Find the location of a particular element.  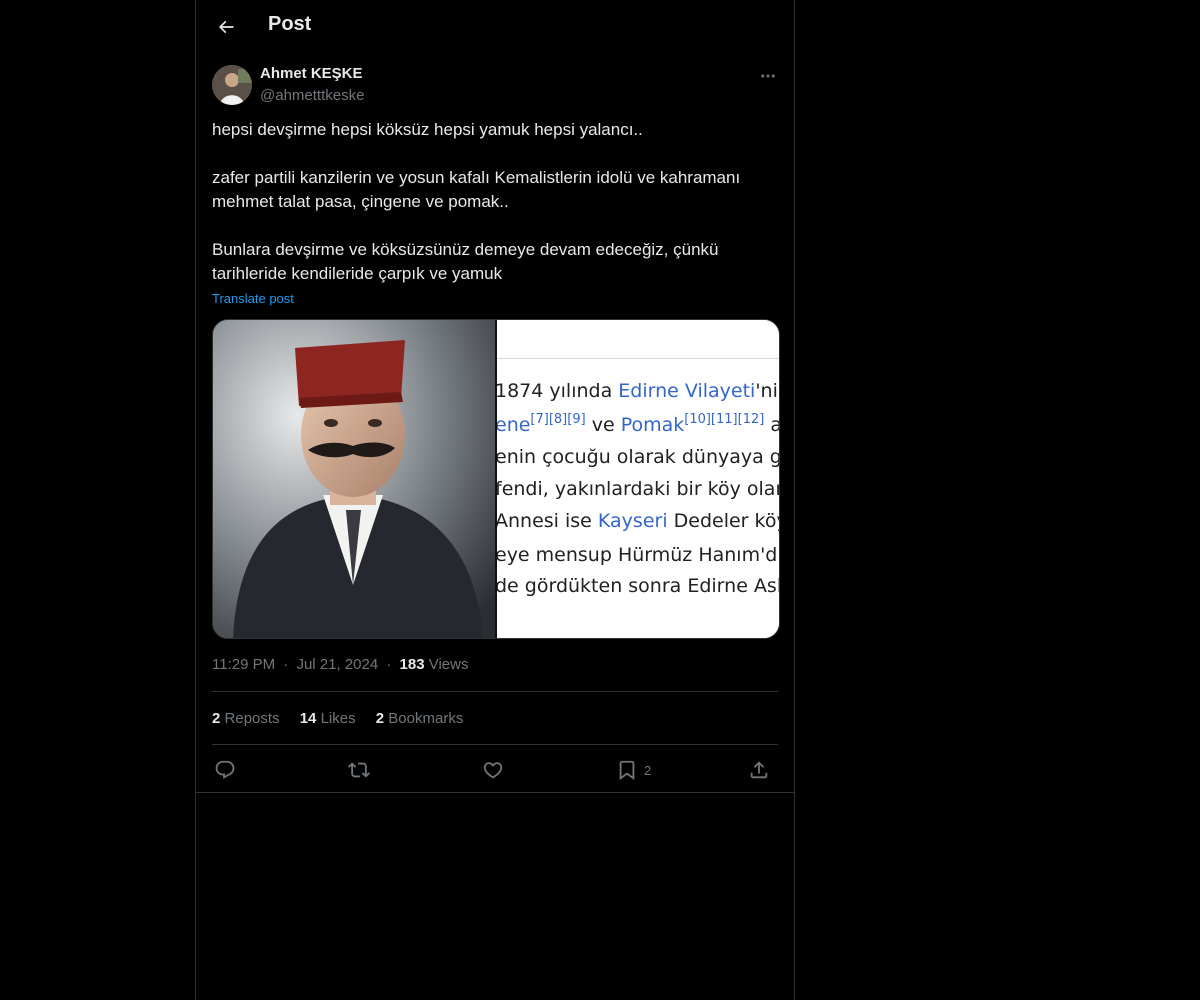

post-meta: 11:29 PM · Jul 21, 2024 · 183 Views is located at coordinates (340, 664).